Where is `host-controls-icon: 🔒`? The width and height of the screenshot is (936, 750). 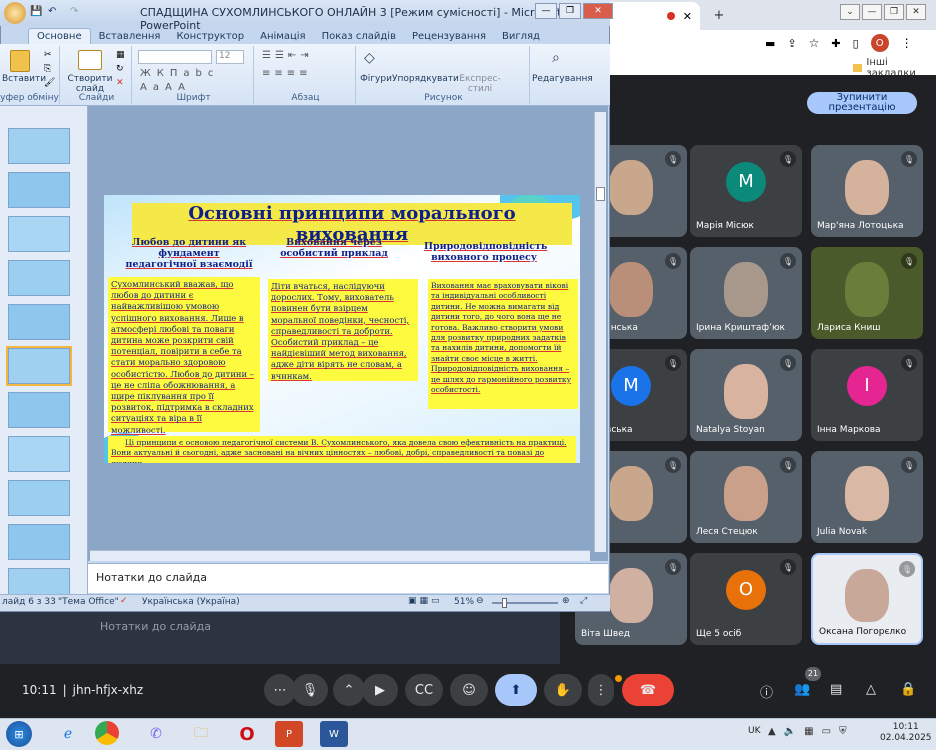
host-controls-icon: 🔒 is located at coordinates (908, 689).